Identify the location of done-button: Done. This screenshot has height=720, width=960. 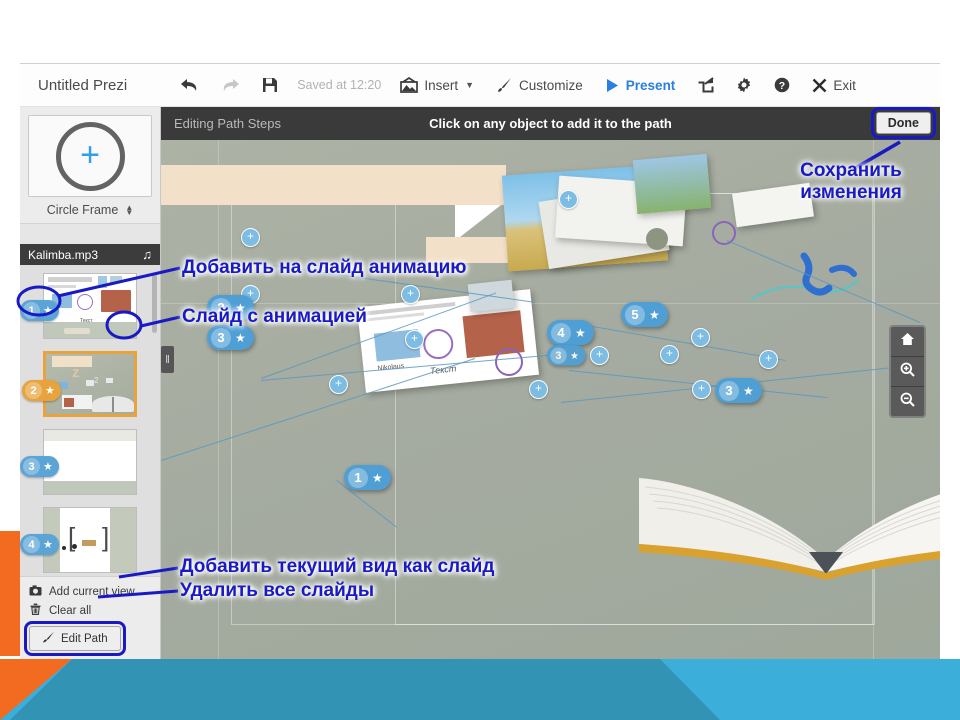
(903, 123).